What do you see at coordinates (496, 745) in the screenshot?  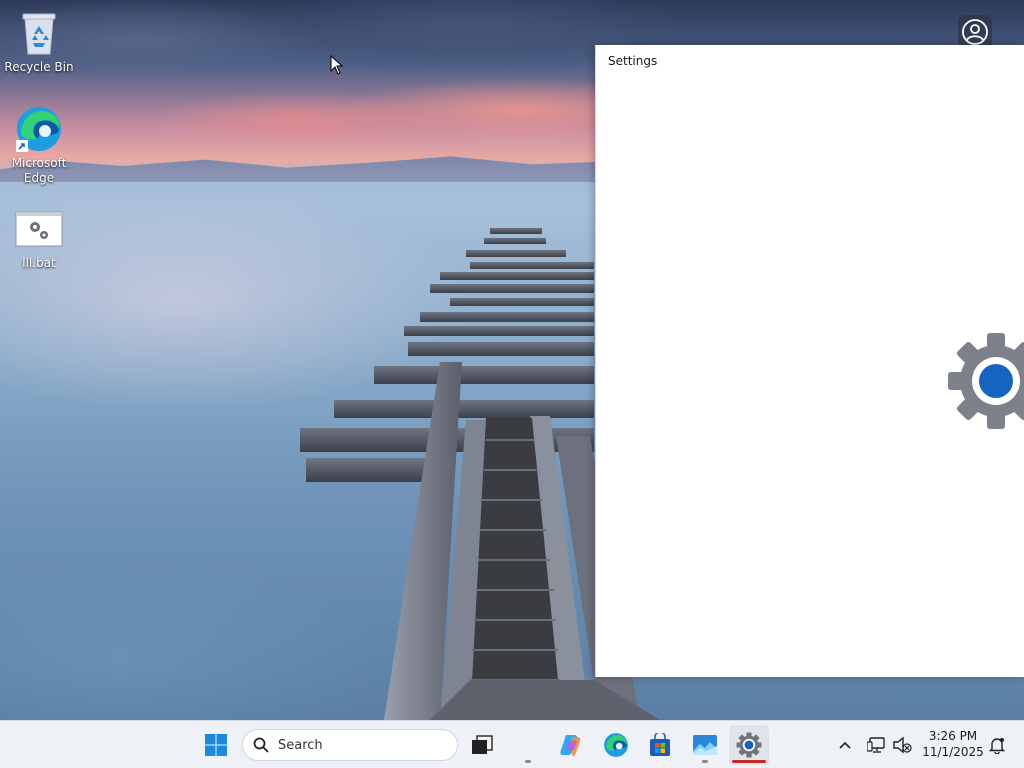 I see `taskbar-task-view` at bounding box center [496, 745].